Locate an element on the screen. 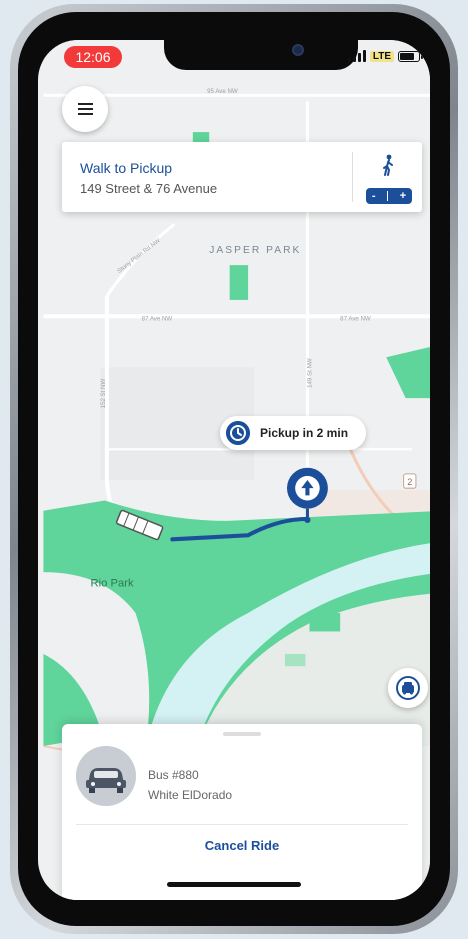 This screenshot has width=468, height=939. cancel-ride-button: Cancel Ride is located at coordinates (242, 845).